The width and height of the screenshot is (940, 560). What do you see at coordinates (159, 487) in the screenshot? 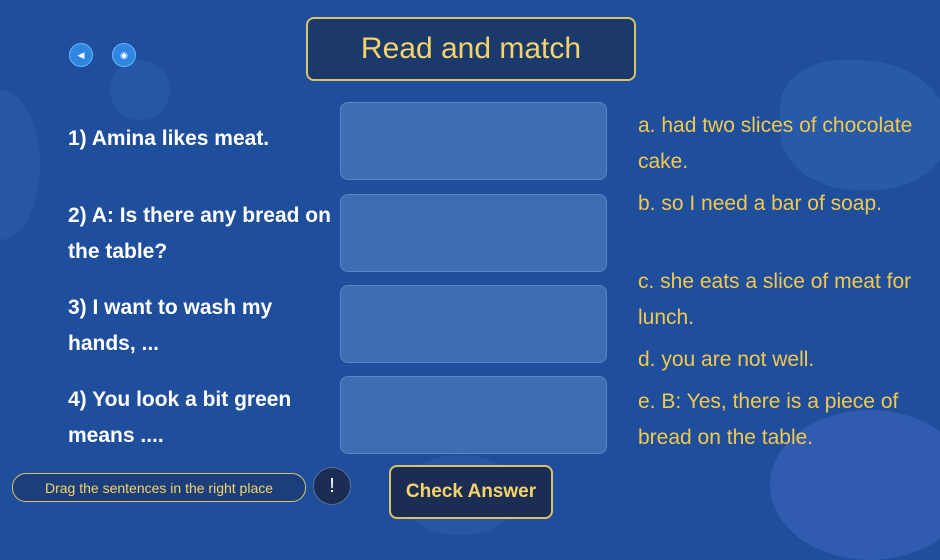
I see `instruction-bar: Drag the sentences in the right place` at bounding box center [159, 487].